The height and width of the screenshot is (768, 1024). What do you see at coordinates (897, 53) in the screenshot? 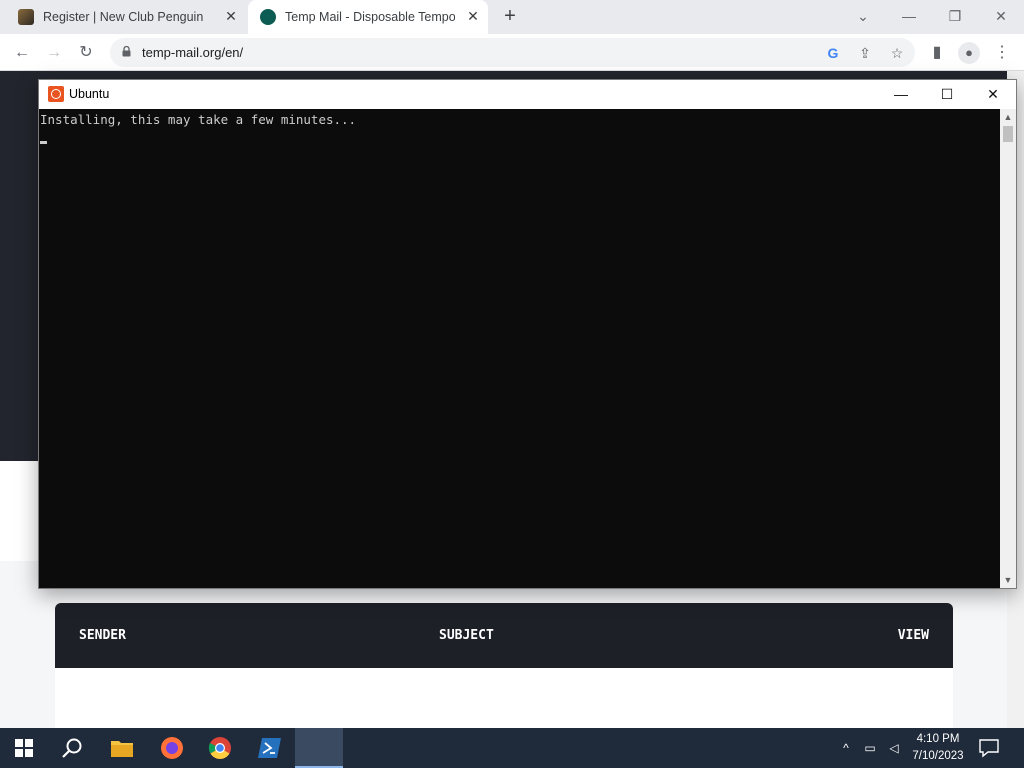
I see `bookmark-star-icon: ☆` at bounding box center [897, 53].